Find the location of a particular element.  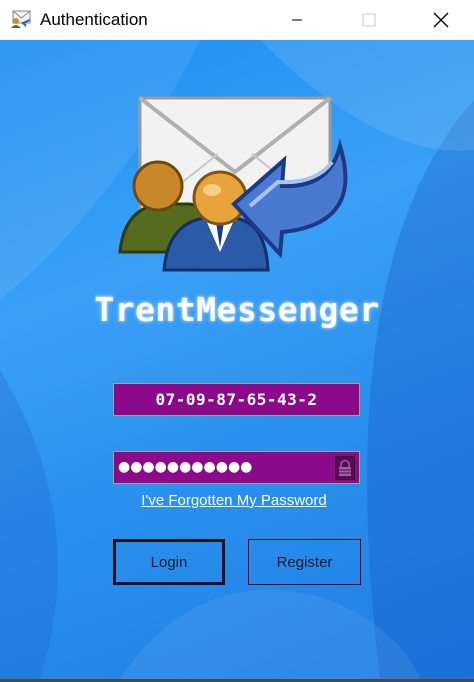

close-button is located at coordinates (441, 20).